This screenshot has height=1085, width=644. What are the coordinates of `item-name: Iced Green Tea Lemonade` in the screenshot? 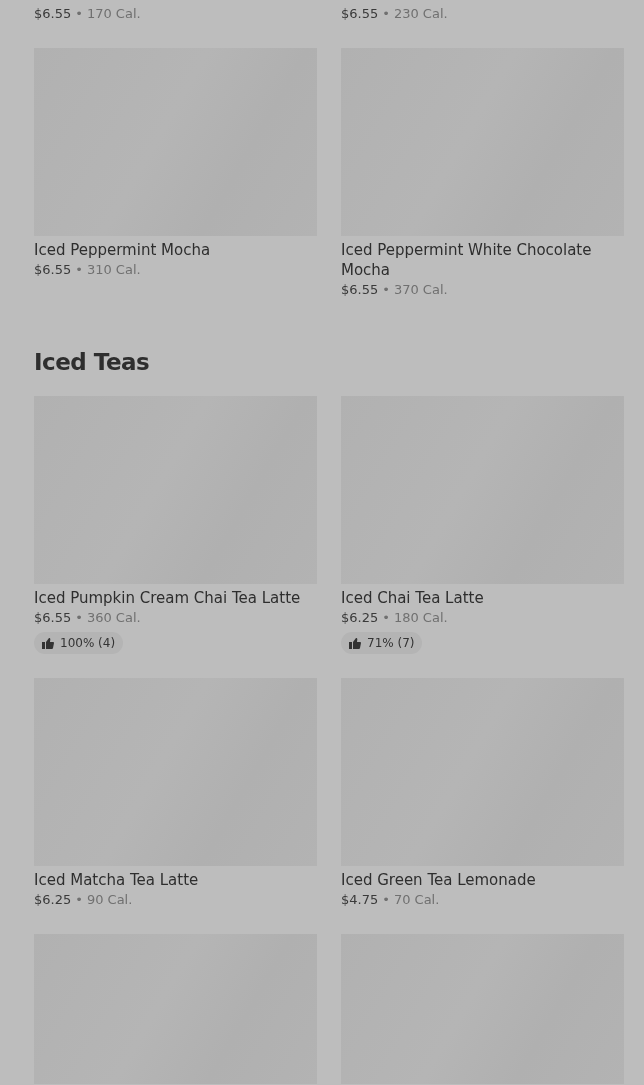 It's located at (438, 880).